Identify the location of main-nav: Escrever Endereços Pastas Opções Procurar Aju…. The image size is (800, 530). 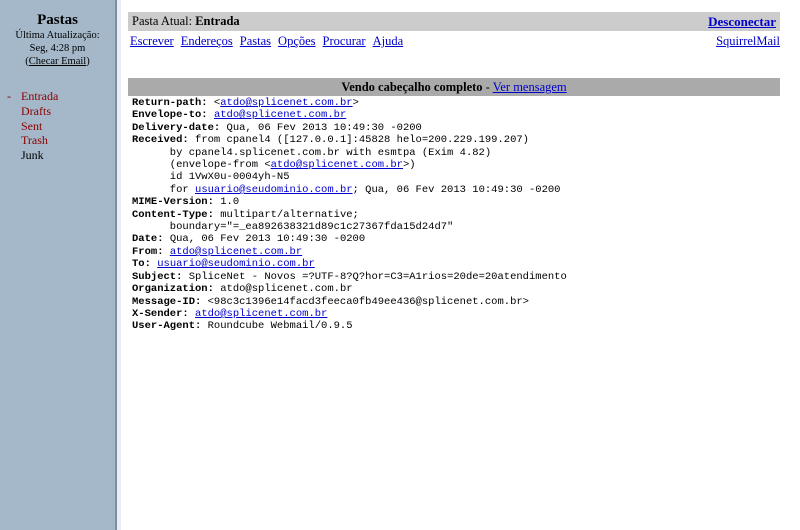
(270, 41).